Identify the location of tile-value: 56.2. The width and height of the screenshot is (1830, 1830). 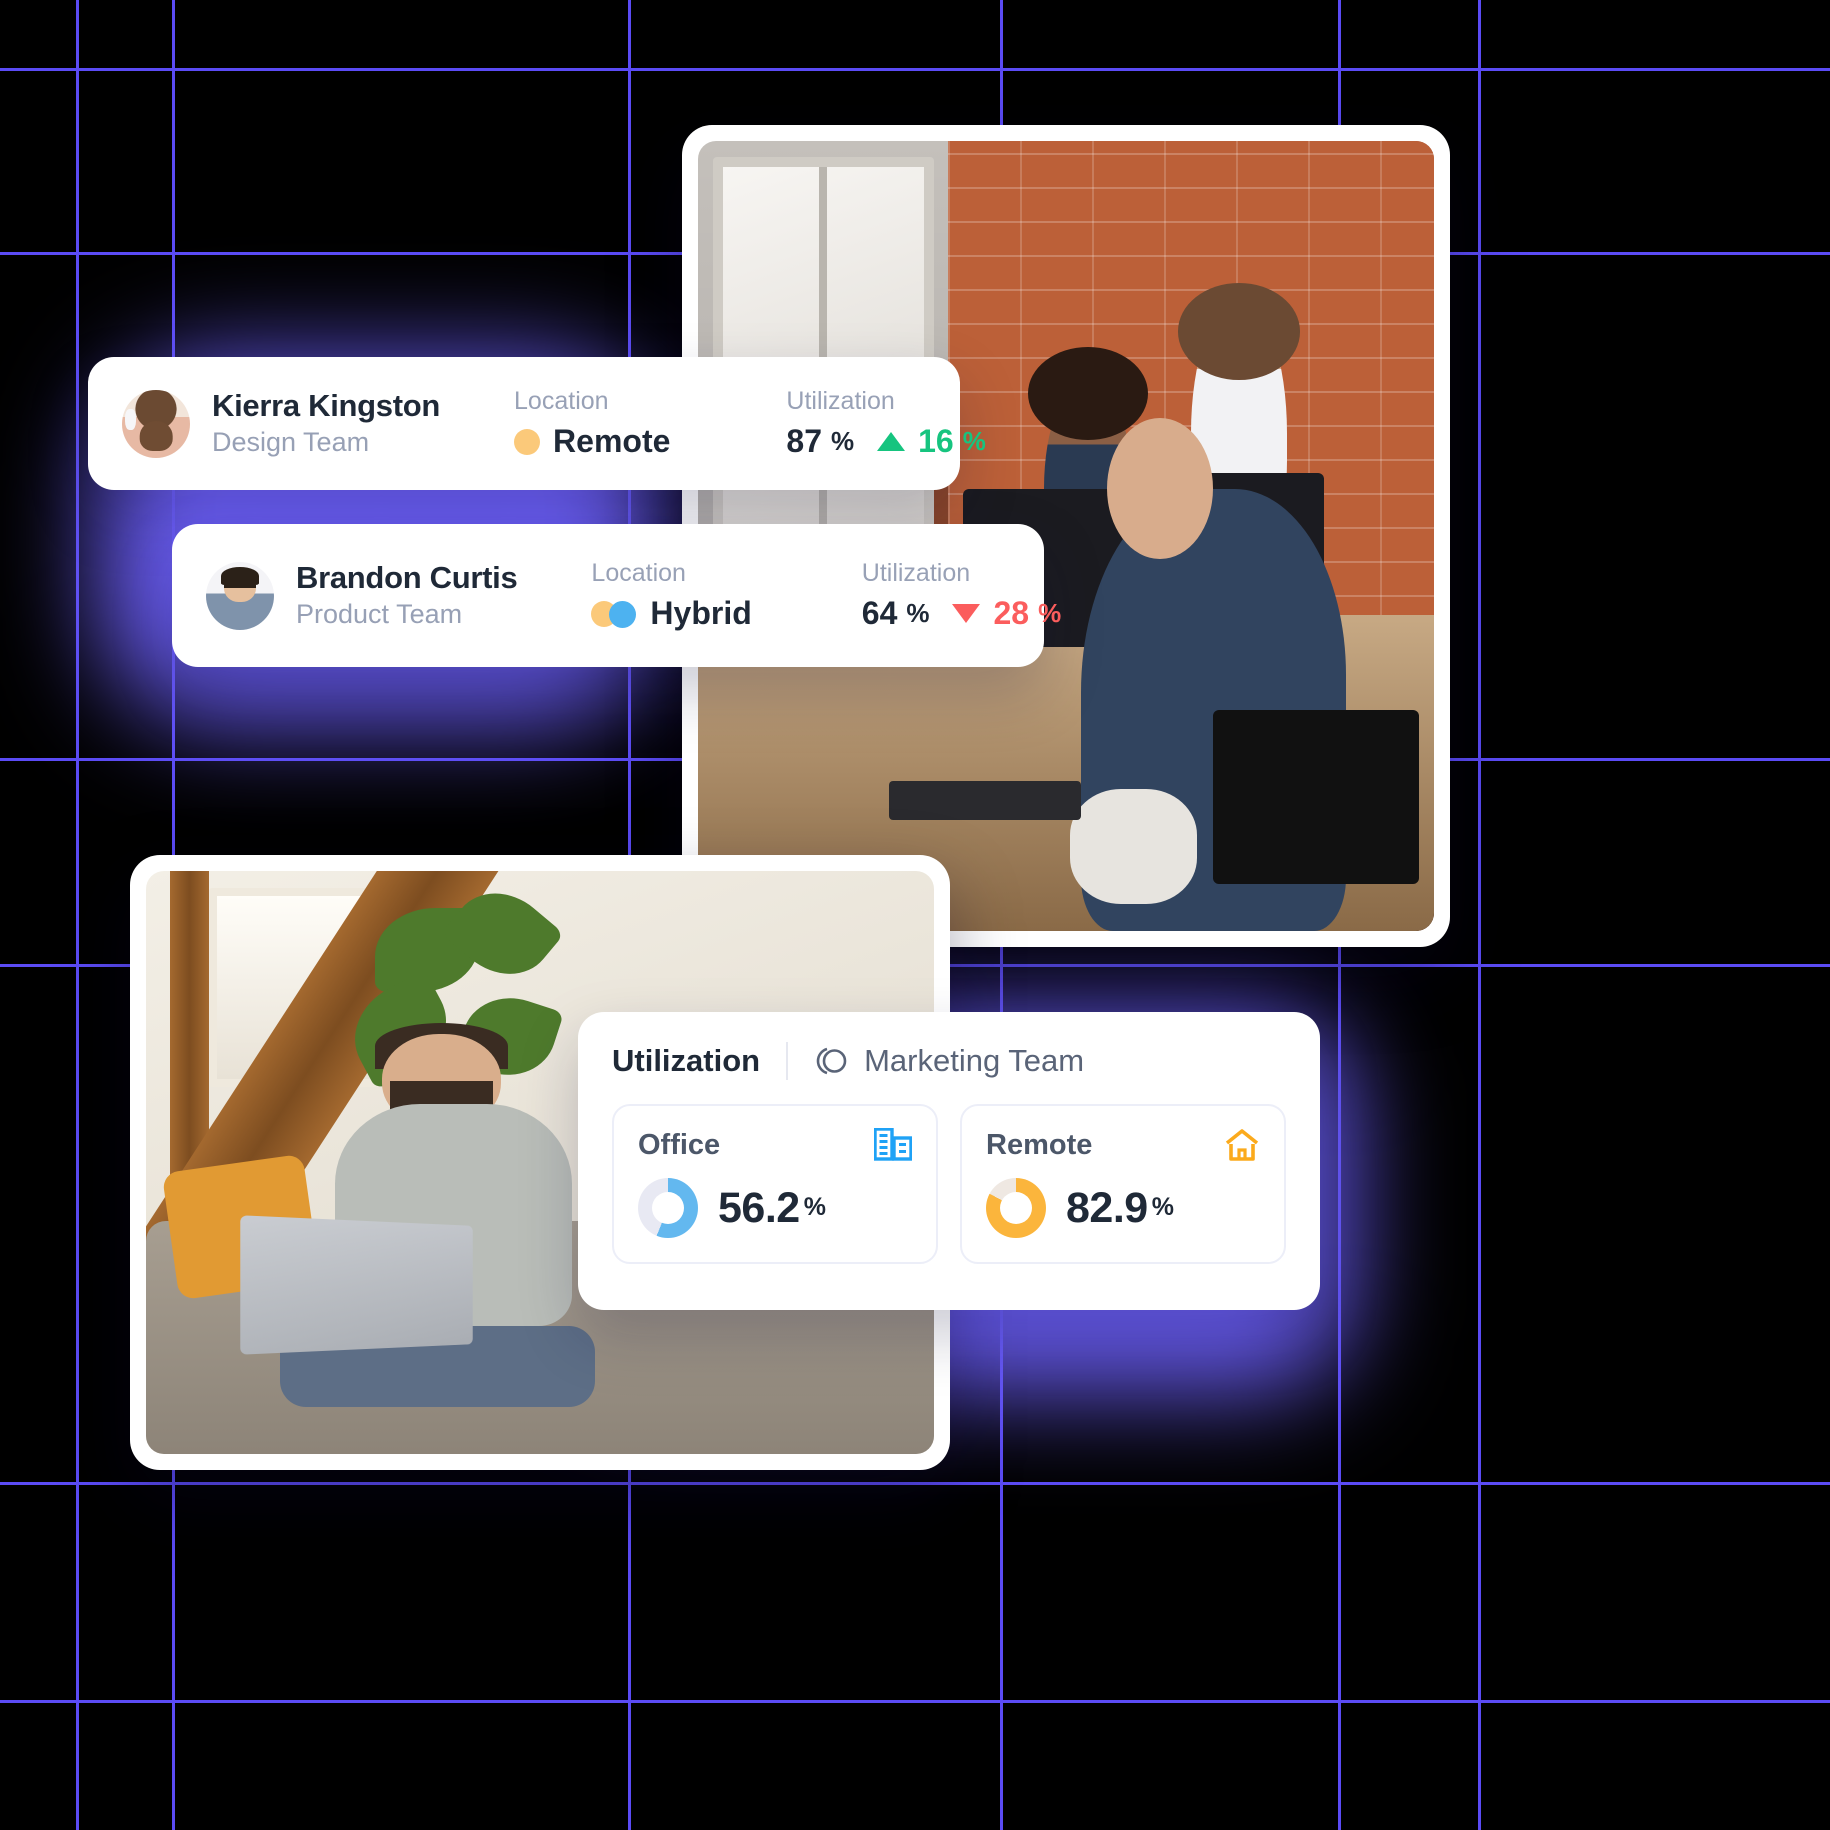
(759, 1207).